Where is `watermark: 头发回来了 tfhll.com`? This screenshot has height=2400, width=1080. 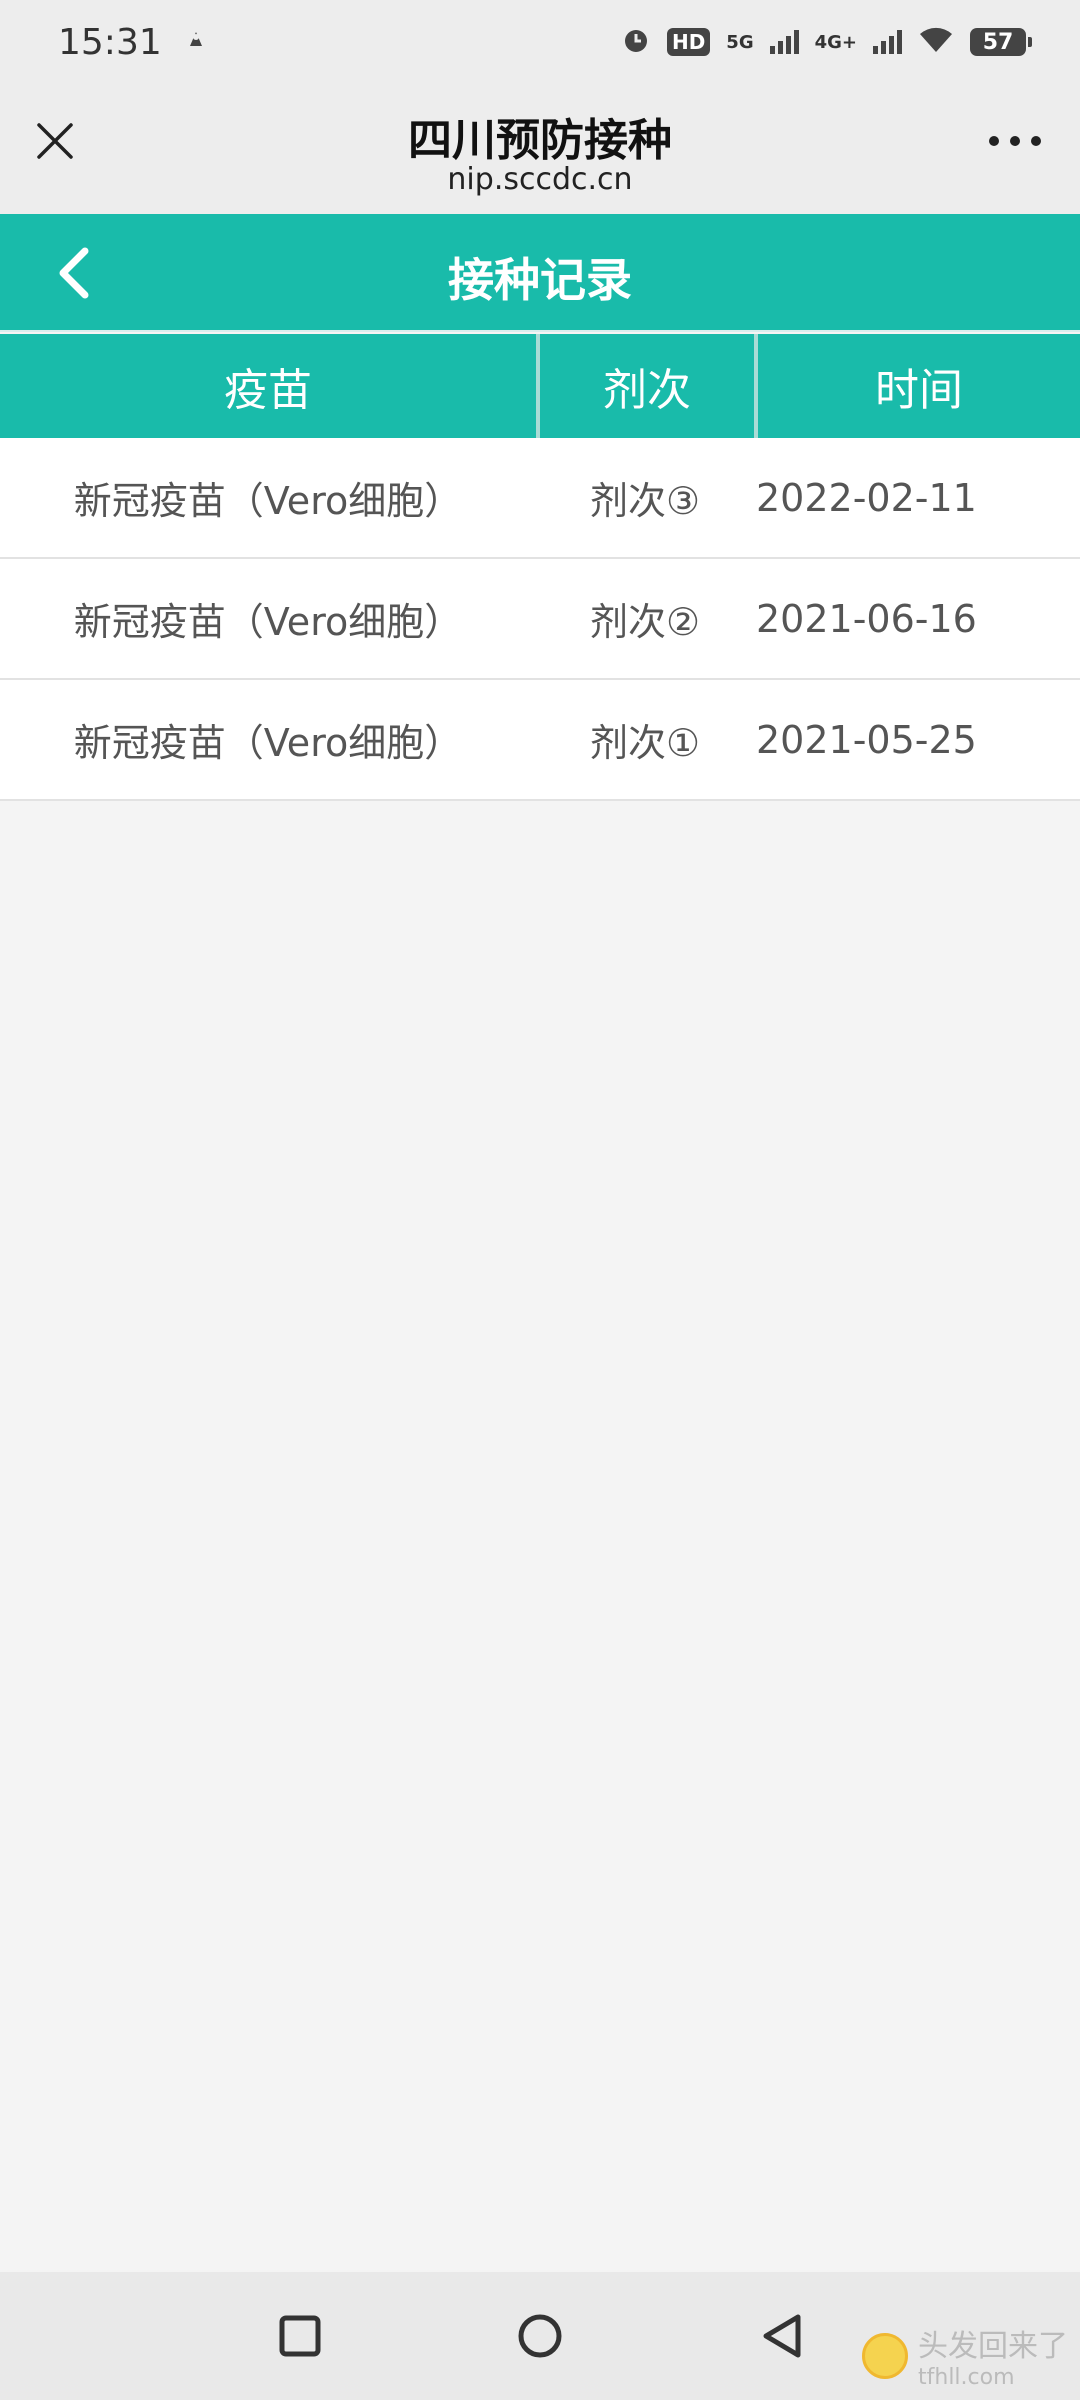
watermark: 头发回来了 tfhll.com is located at coordinates (965, 2355).